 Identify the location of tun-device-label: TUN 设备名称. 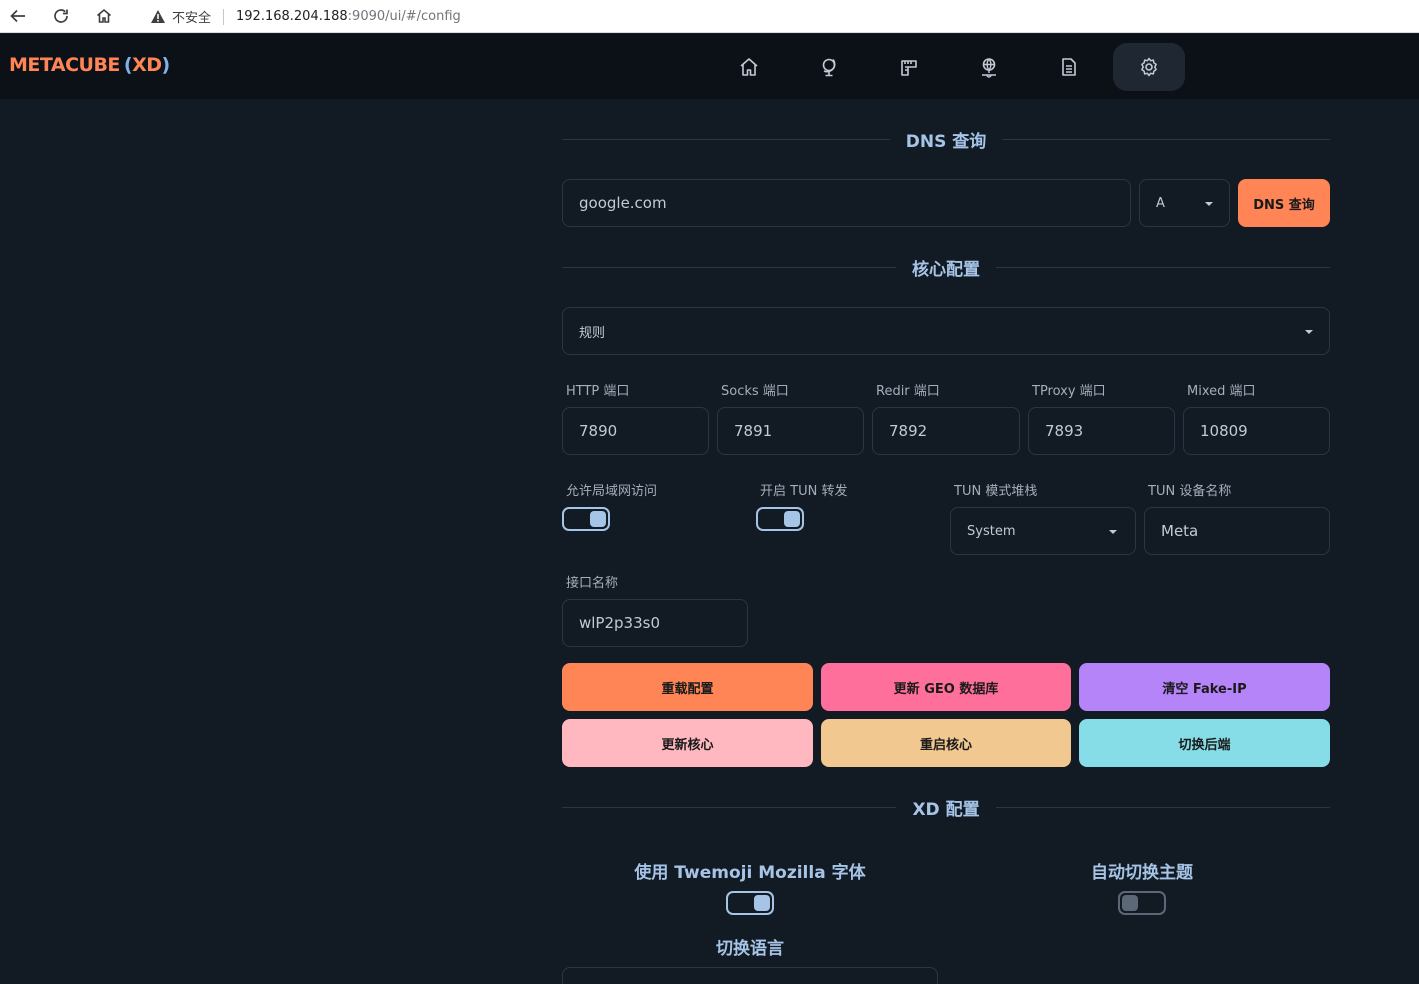
(1190, 491).